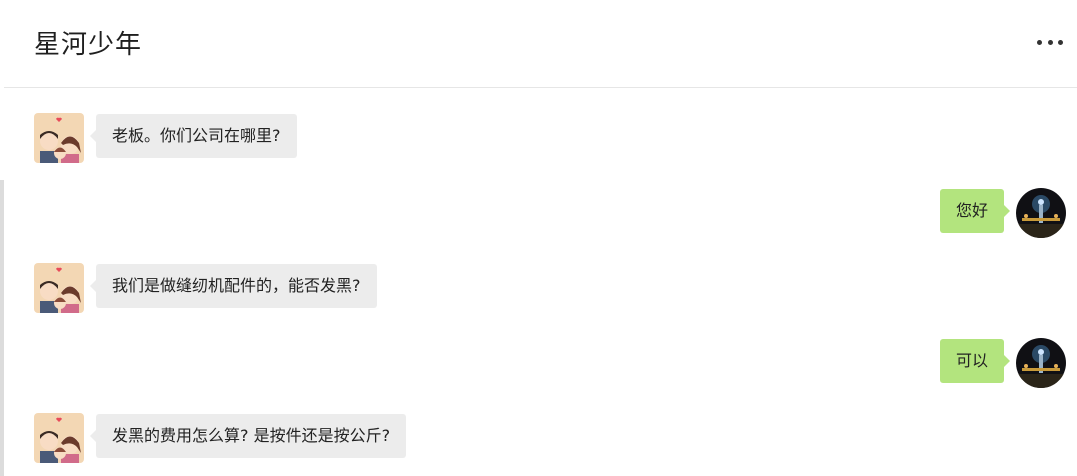 This screenshot has height=476, width=1077. I want to click on scroll-track, so click(2, 328).